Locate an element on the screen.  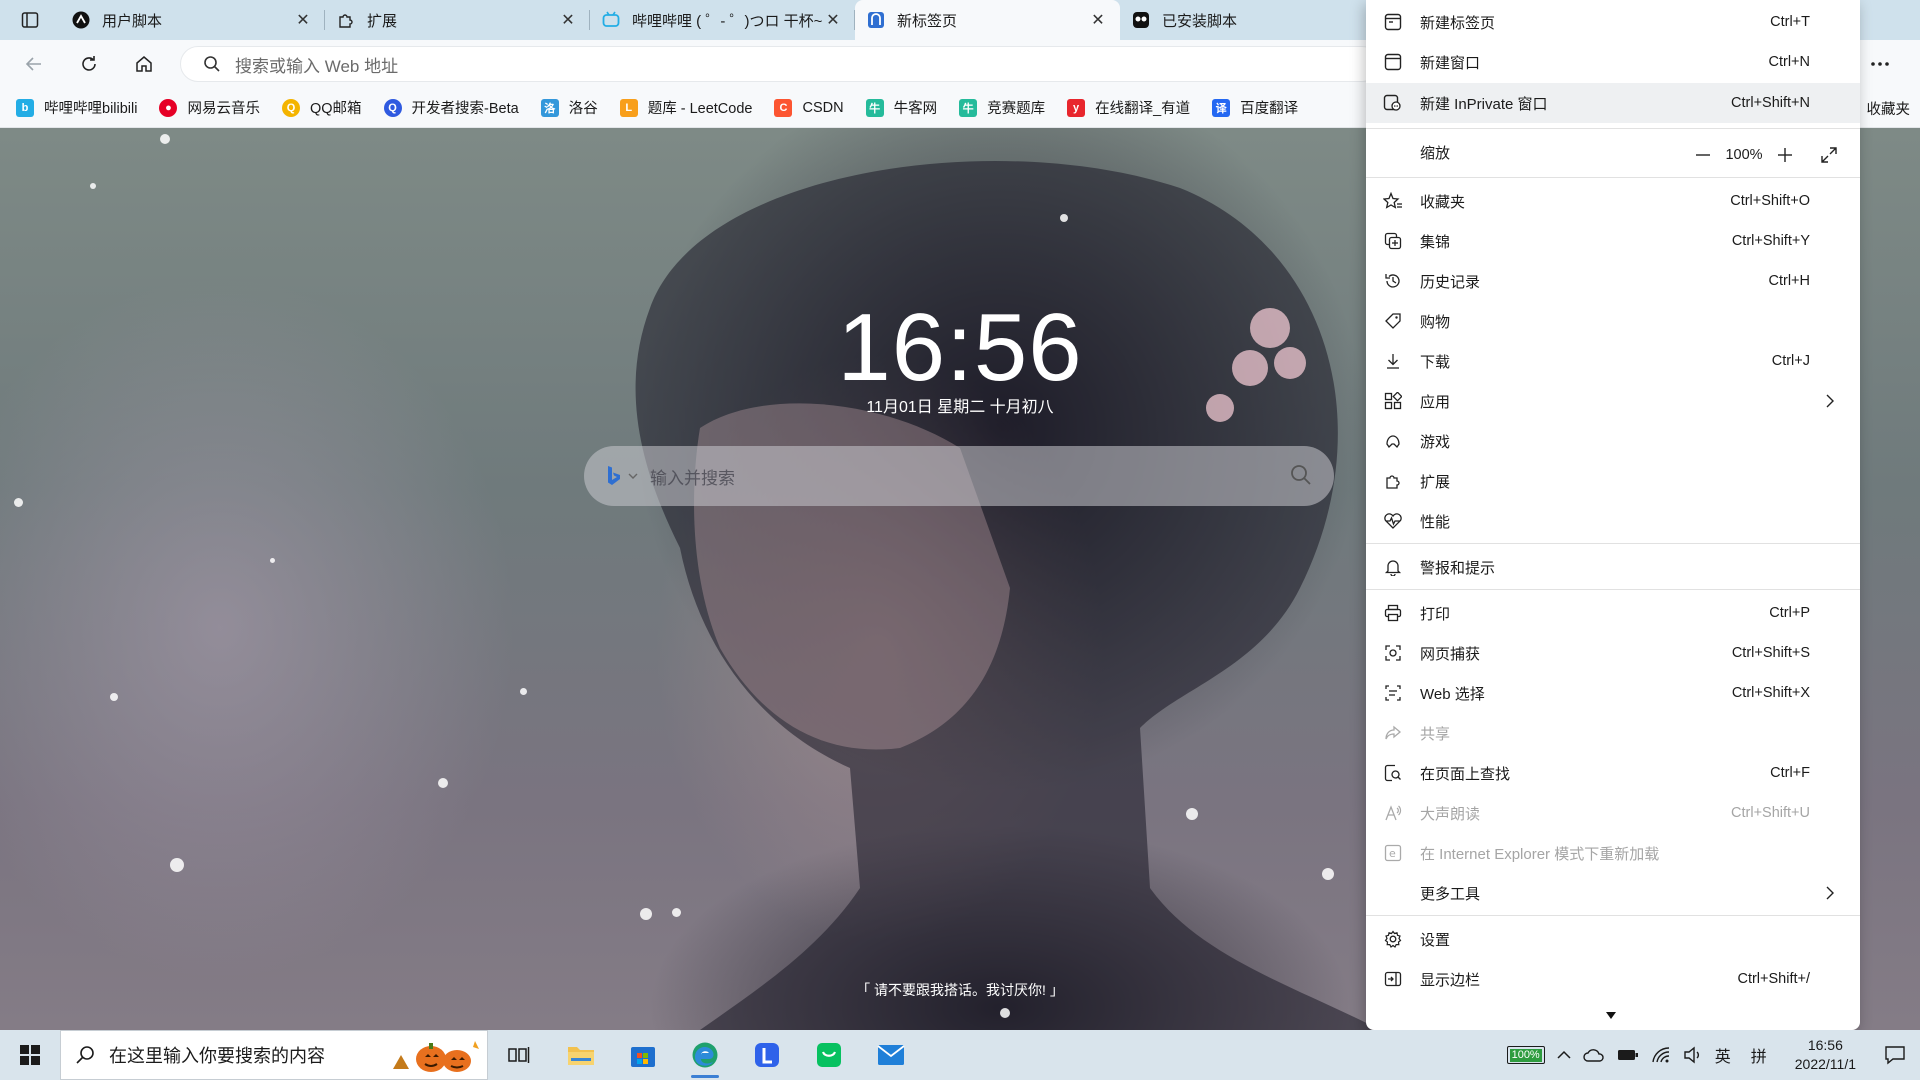
start-button is located at coordinates (30, 1055).